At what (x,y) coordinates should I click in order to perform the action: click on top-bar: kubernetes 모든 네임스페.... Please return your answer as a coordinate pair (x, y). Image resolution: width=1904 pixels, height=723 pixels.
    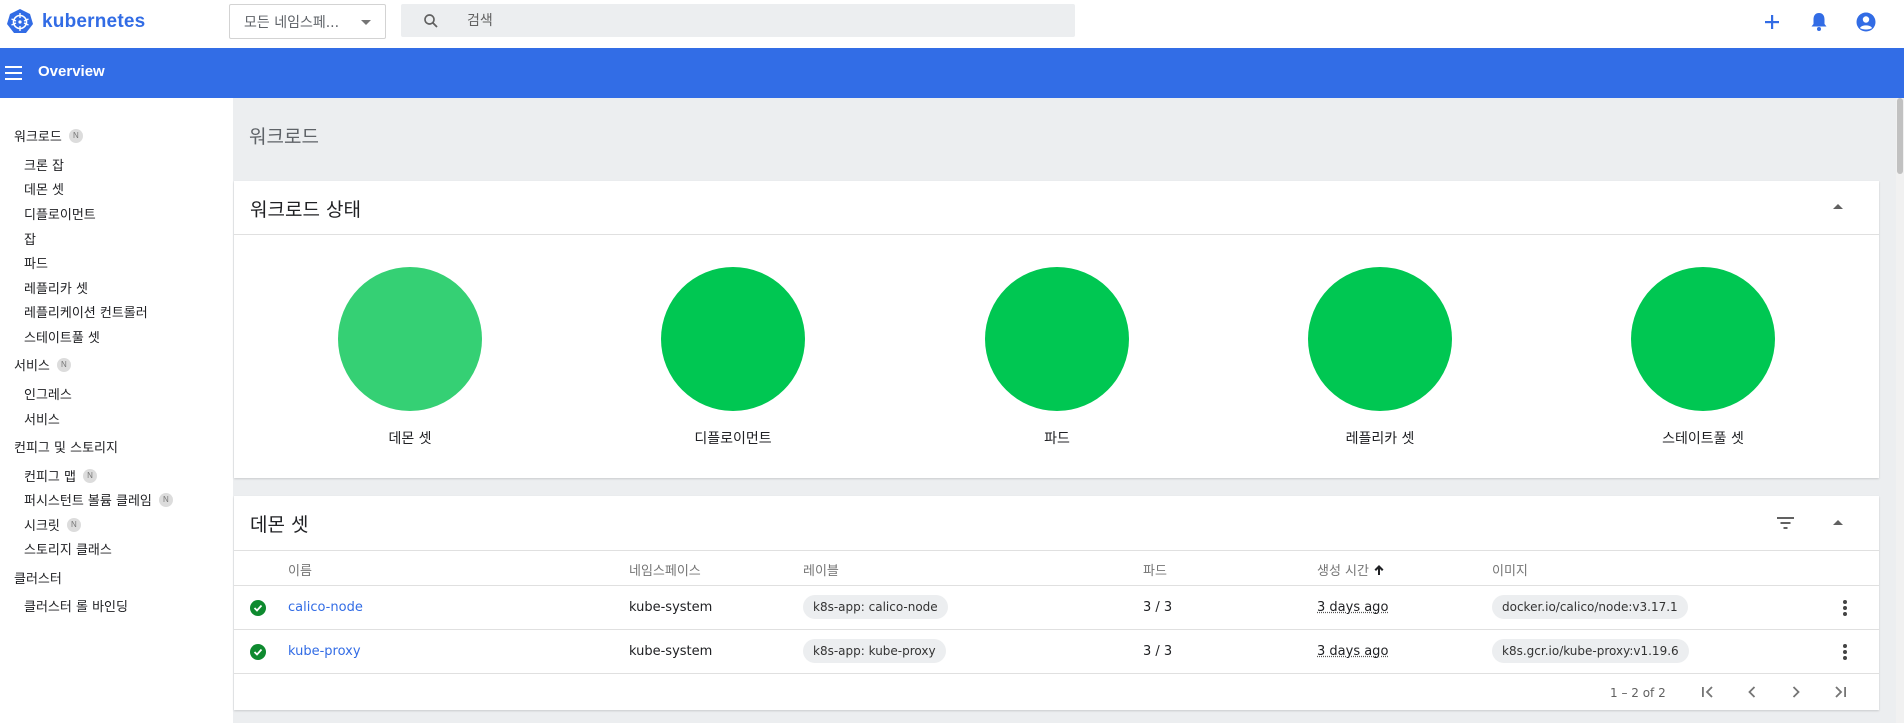
    Looking at the image, I should click on (952, 24).